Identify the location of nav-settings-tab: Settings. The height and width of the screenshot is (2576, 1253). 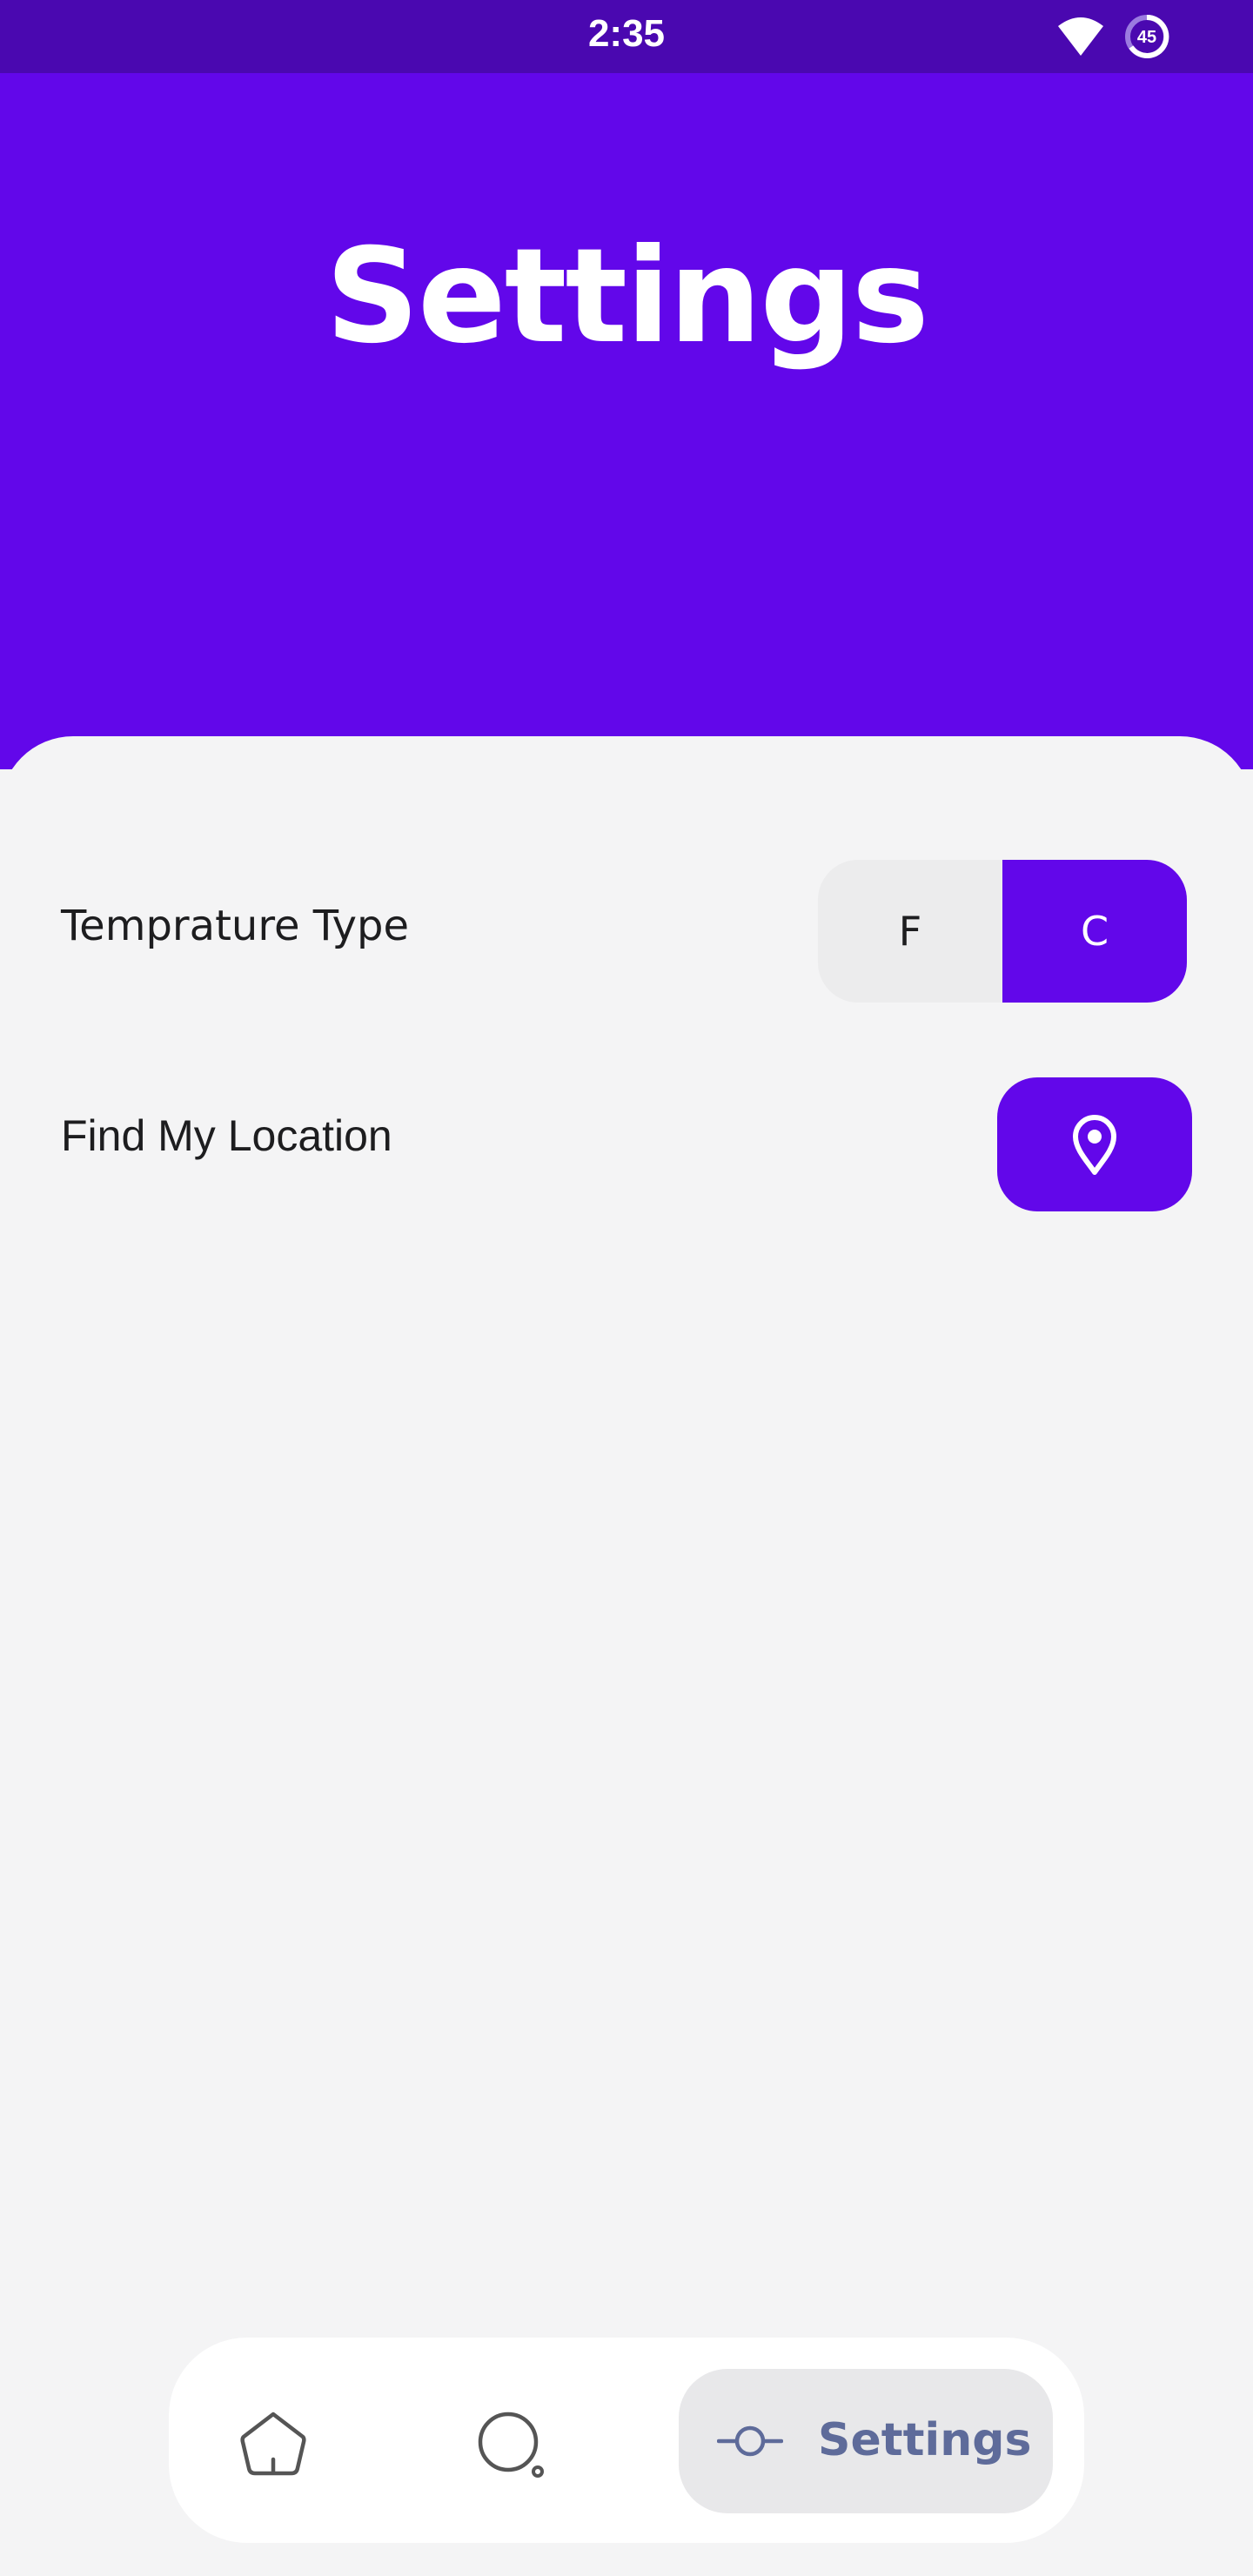
(866, 2441).